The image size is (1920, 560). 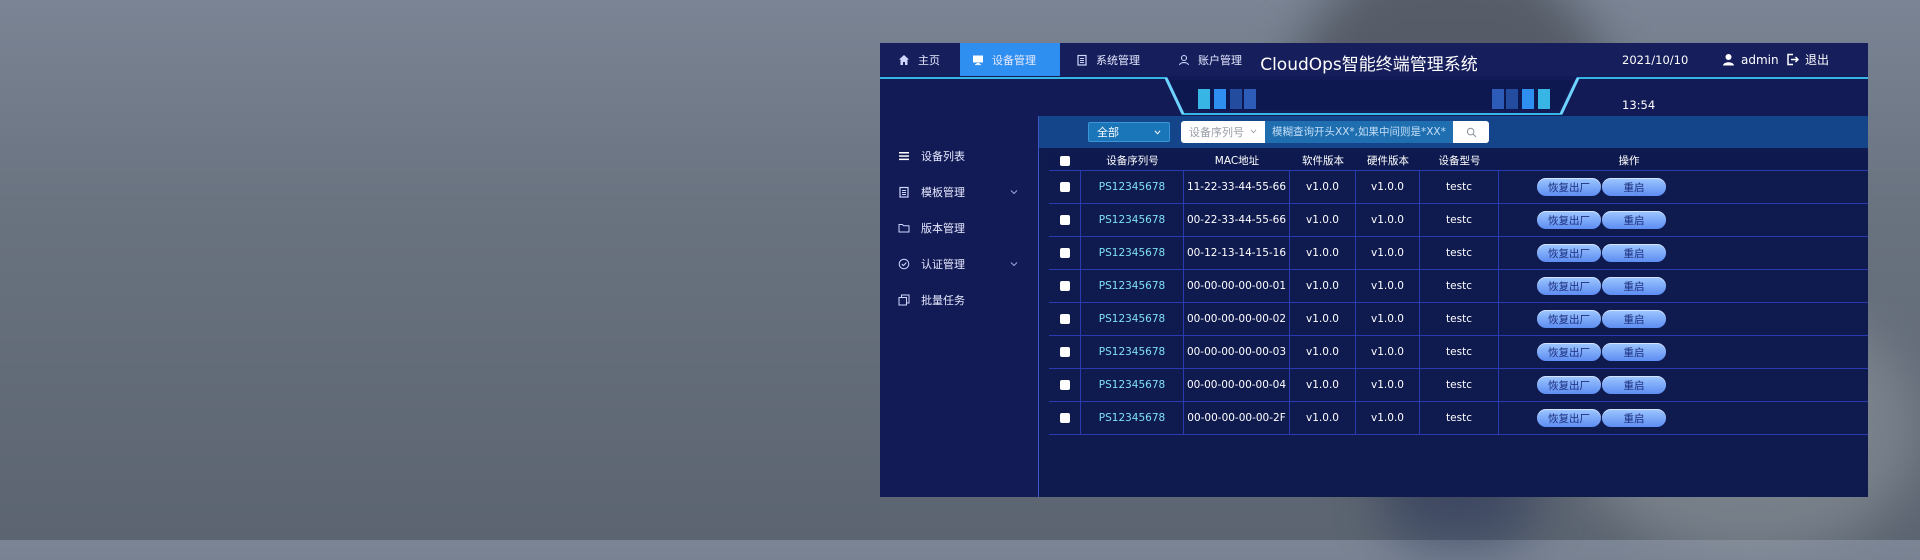 I want to click on logout-button: 退出, so click(x=1807, y=59).